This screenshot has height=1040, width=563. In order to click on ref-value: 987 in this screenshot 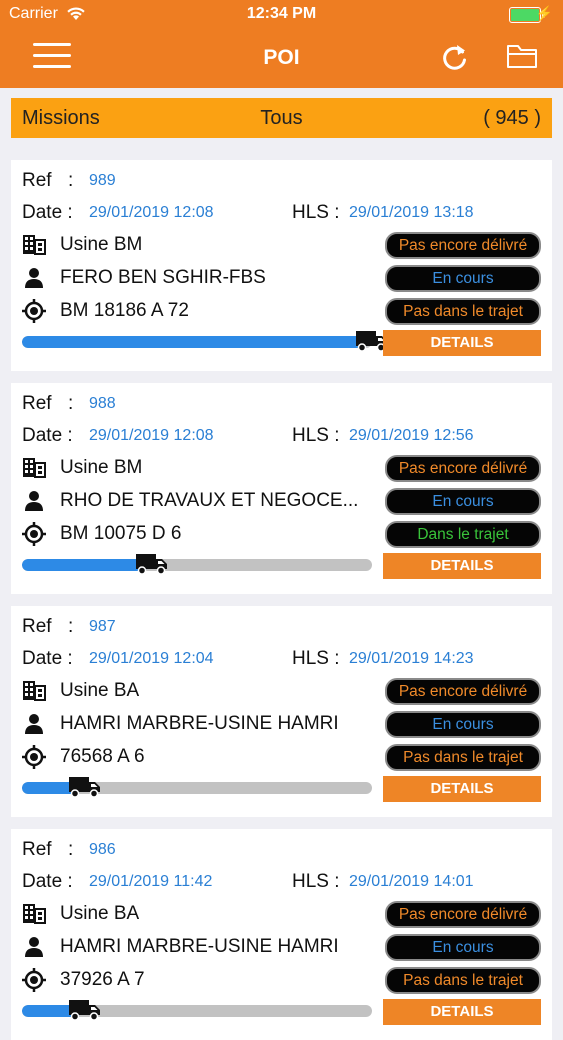, I will do `click(102, 626)`.